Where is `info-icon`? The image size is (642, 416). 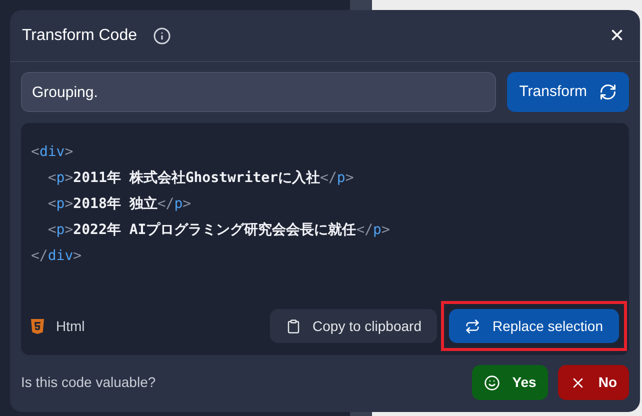 info-icon is located at coordinates (162, 35).